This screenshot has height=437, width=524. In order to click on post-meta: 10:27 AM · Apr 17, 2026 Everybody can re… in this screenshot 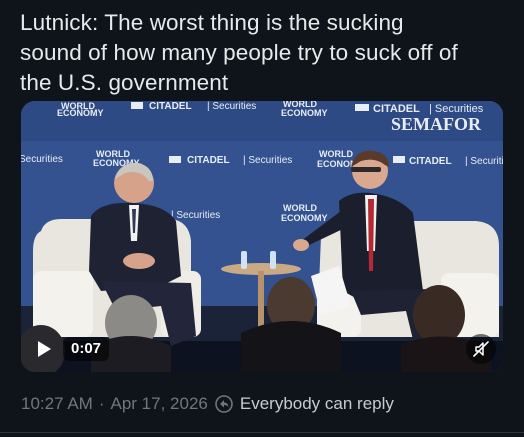, I will do `click(207, 404)`.